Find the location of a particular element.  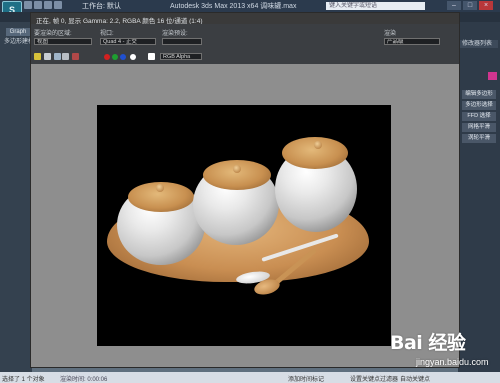

object-color-swatch is located at coordinates (492, 76).